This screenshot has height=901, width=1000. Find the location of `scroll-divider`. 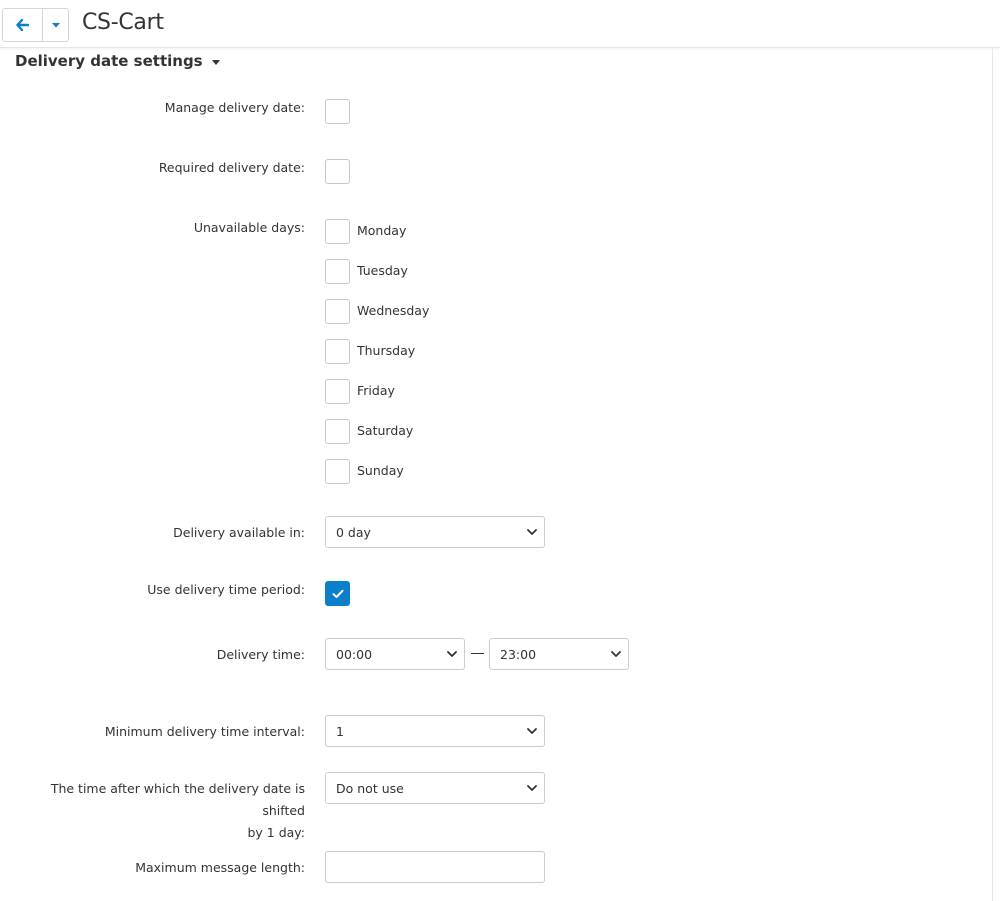

scroll-divider is located at coordinates (992, 474).